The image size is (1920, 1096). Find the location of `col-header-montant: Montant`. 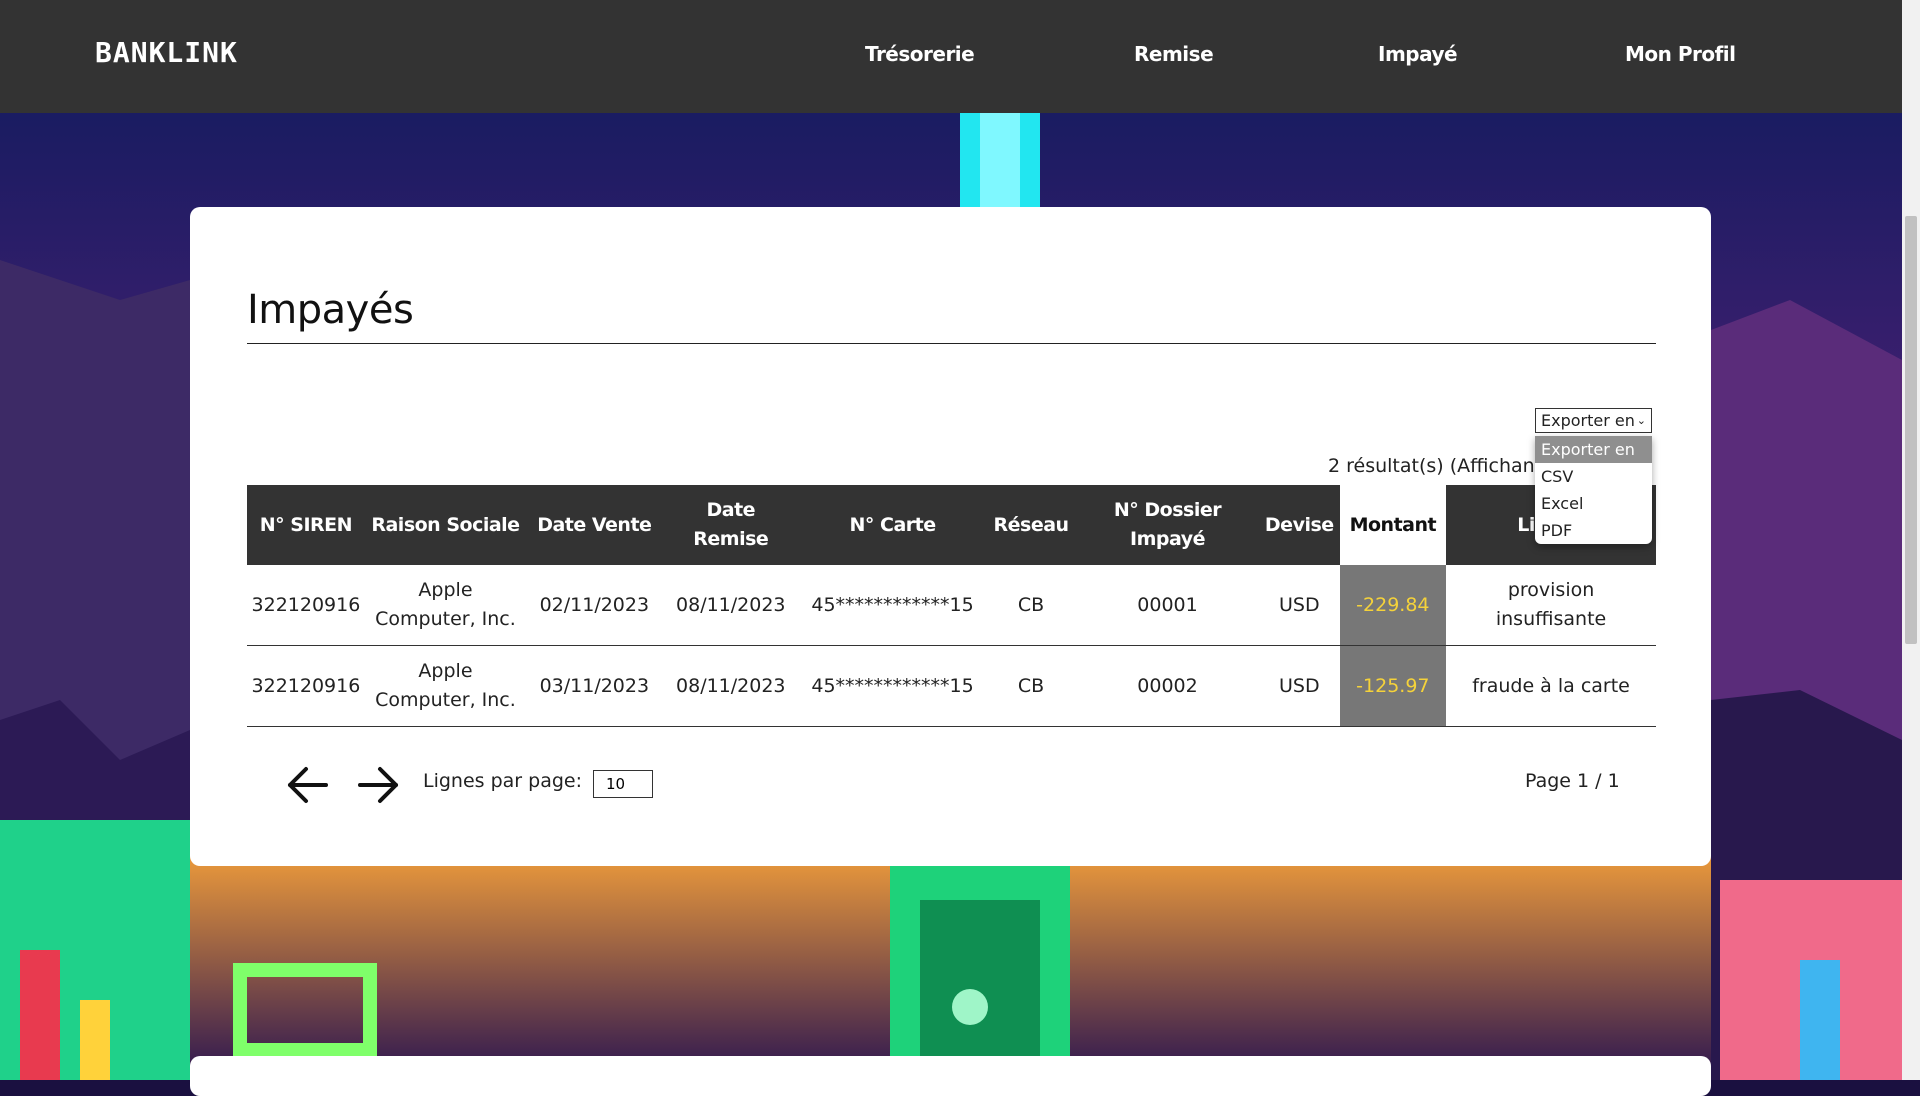

col-header-montant: Montant is located at coordinates (1393, 525).